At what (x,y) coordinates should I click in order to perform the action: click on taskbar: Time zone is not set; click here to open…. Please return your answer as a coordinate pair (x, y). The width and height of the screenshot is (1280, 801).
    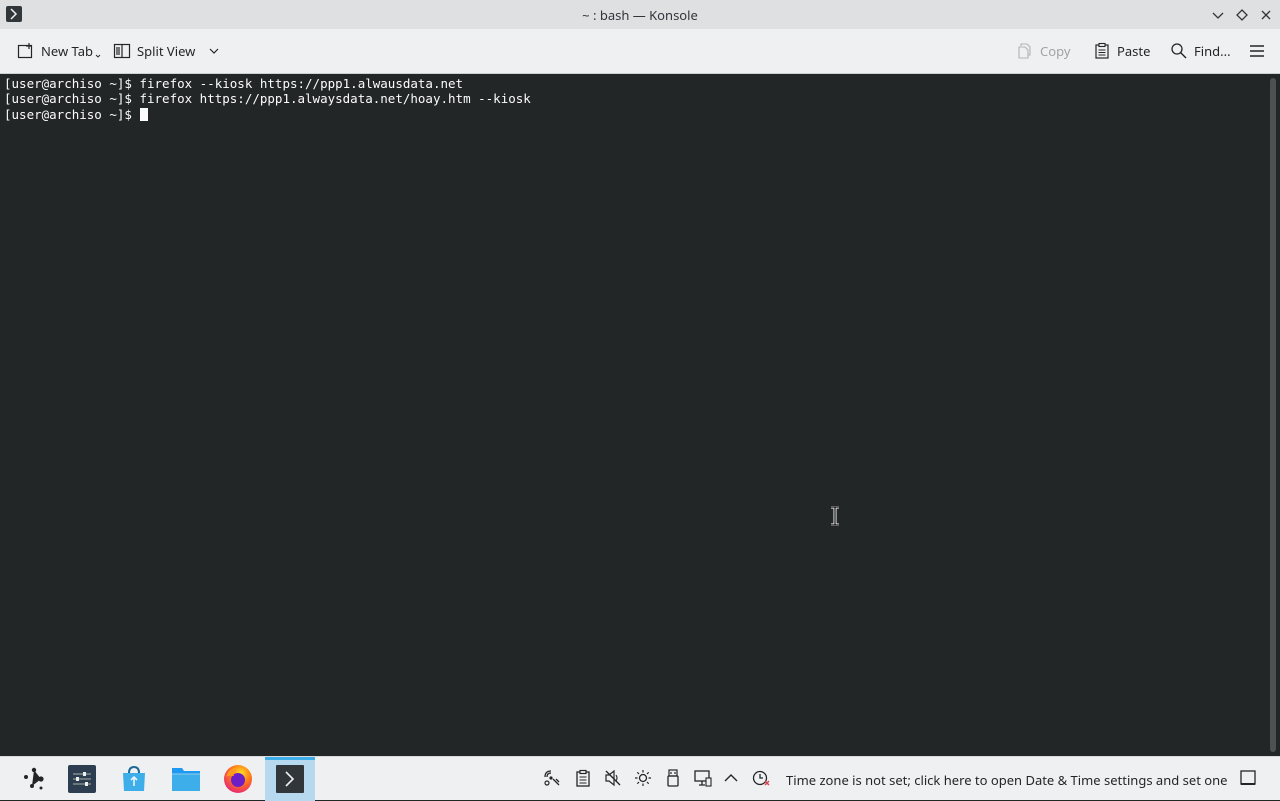
    Looking at the image, I should click on (640, 778).